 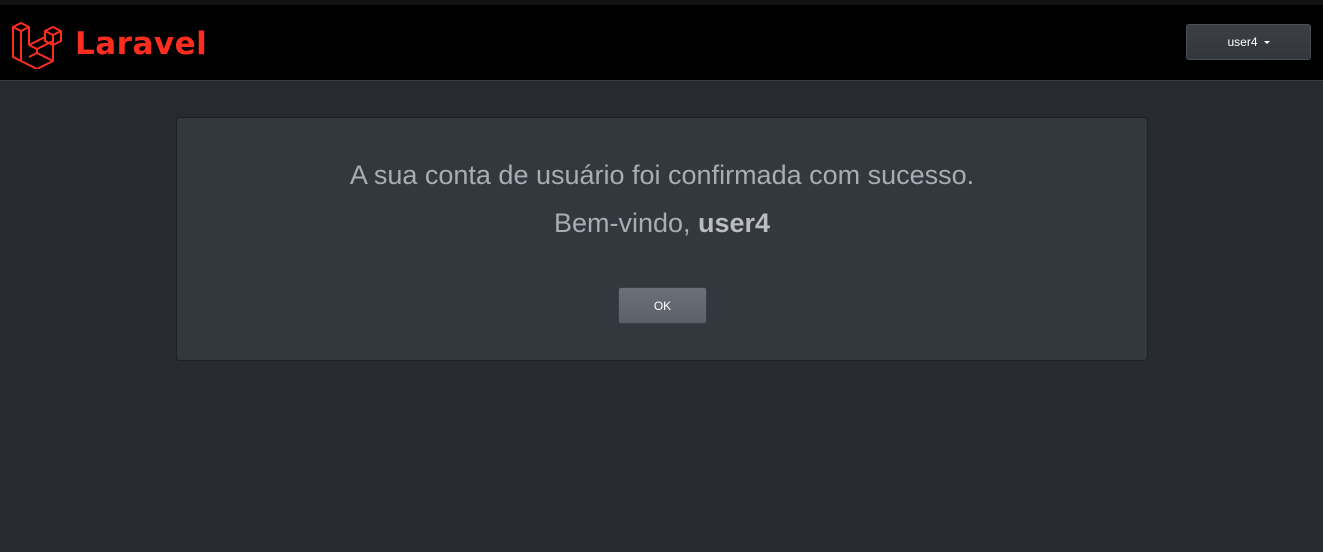 I want to click on user-menu-dropdown: user4, so click(x=1248, y=42).